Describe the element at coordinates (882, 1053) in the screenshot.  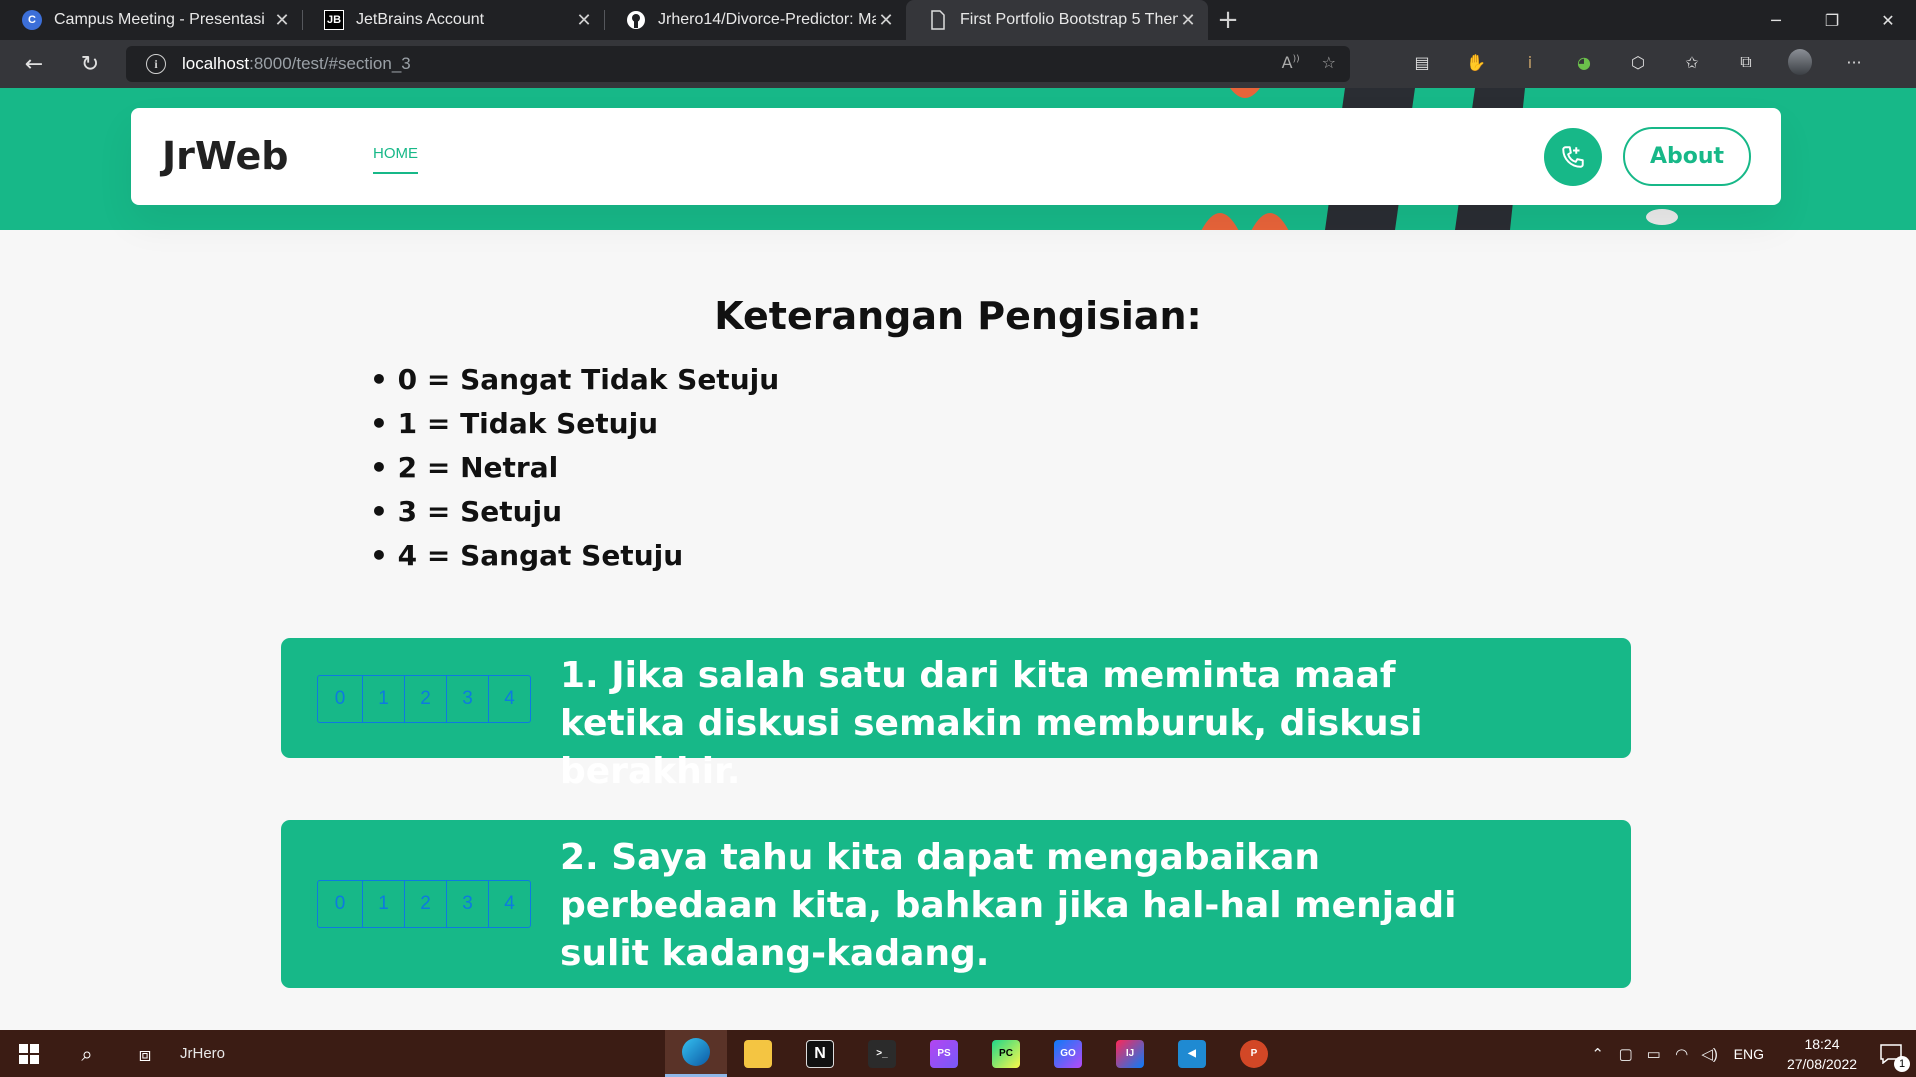
I see `terminal-icon: >_` at that location.